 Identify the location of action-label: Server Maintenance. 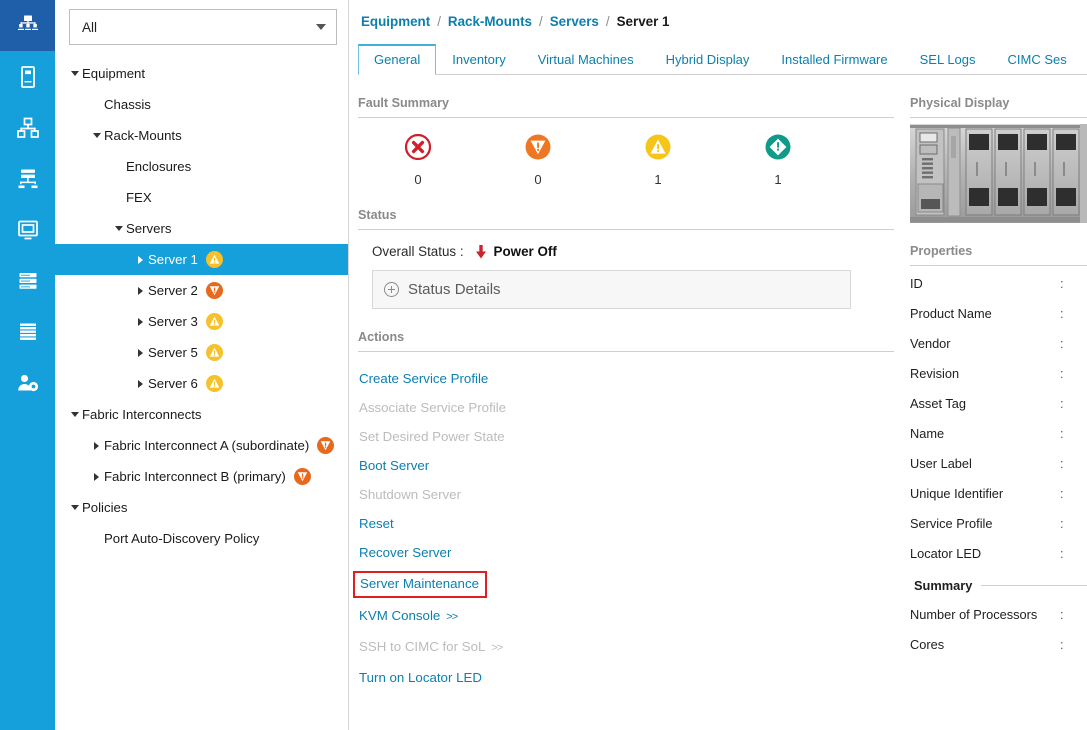
(419, 583).